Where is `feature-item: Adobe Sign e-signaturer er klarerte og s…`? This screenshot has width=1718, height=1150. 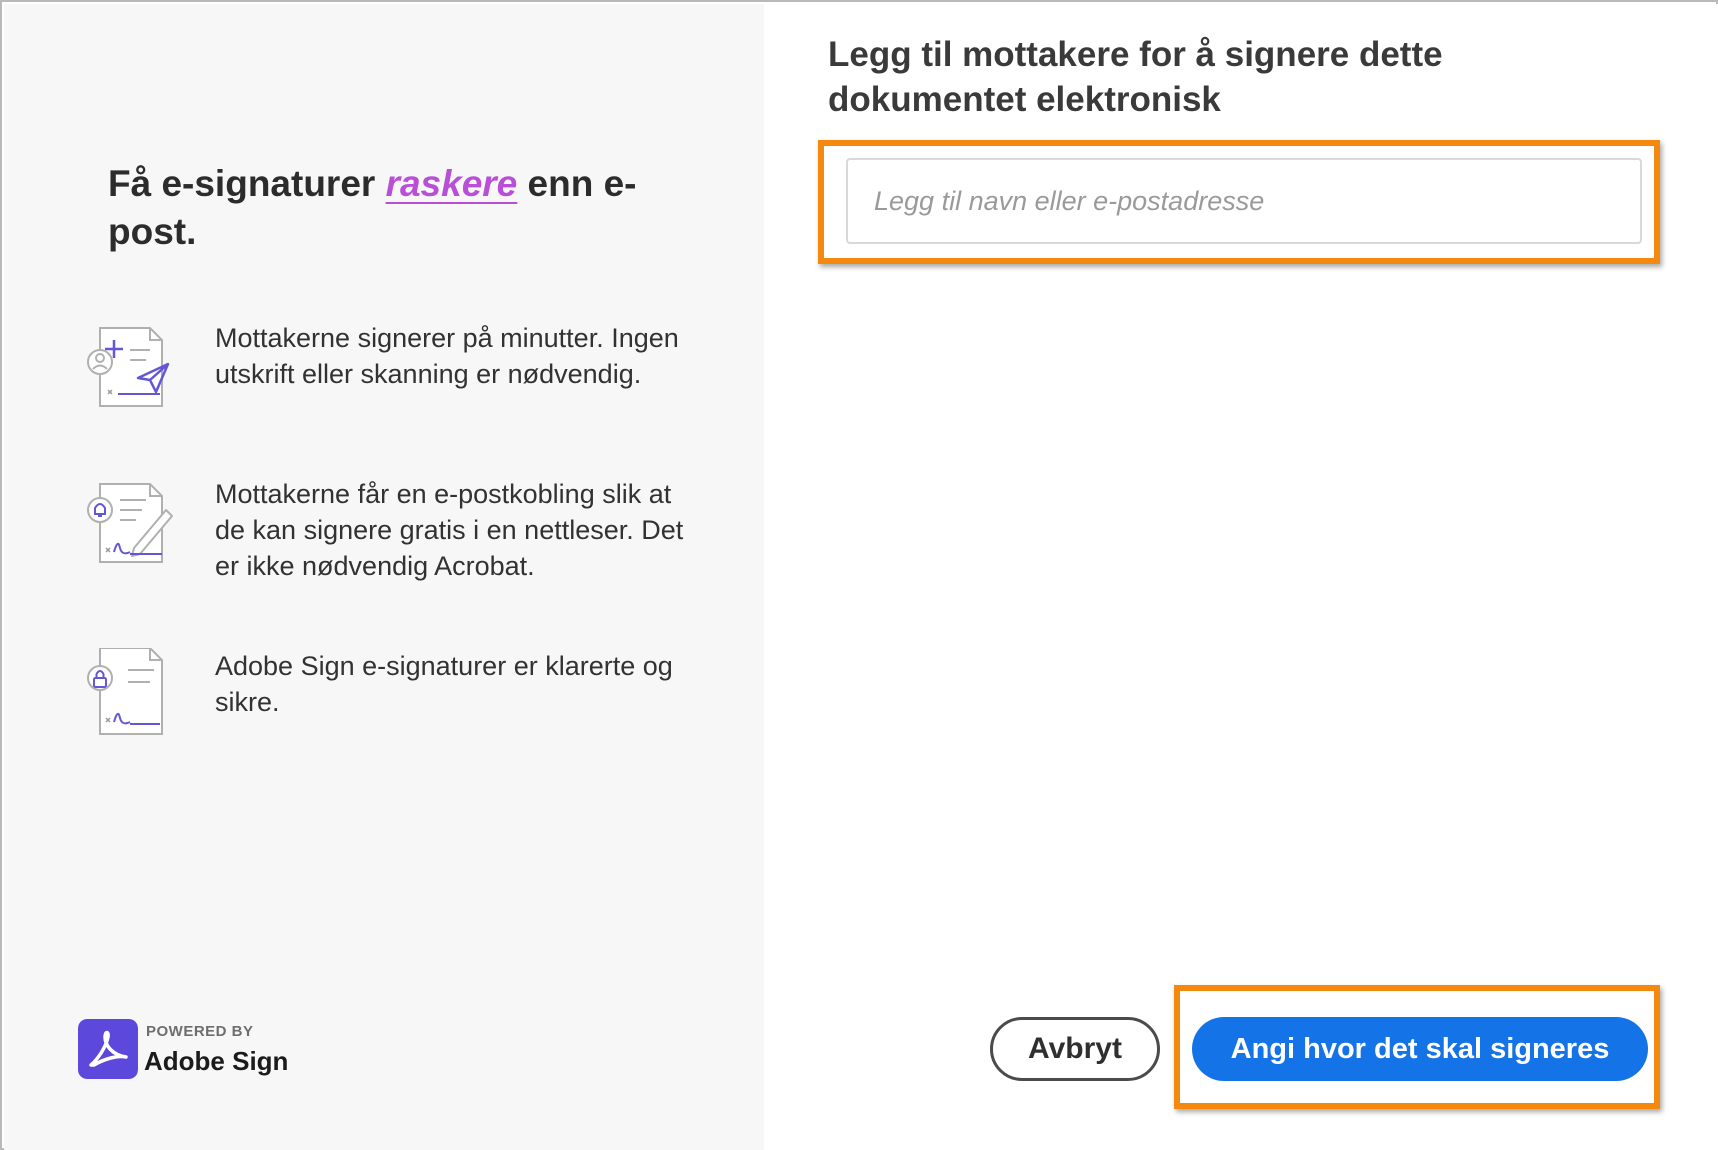
feature-item: Adobe Sign e-signaturer er klarerte og s… is located at coordinates (394, 703).